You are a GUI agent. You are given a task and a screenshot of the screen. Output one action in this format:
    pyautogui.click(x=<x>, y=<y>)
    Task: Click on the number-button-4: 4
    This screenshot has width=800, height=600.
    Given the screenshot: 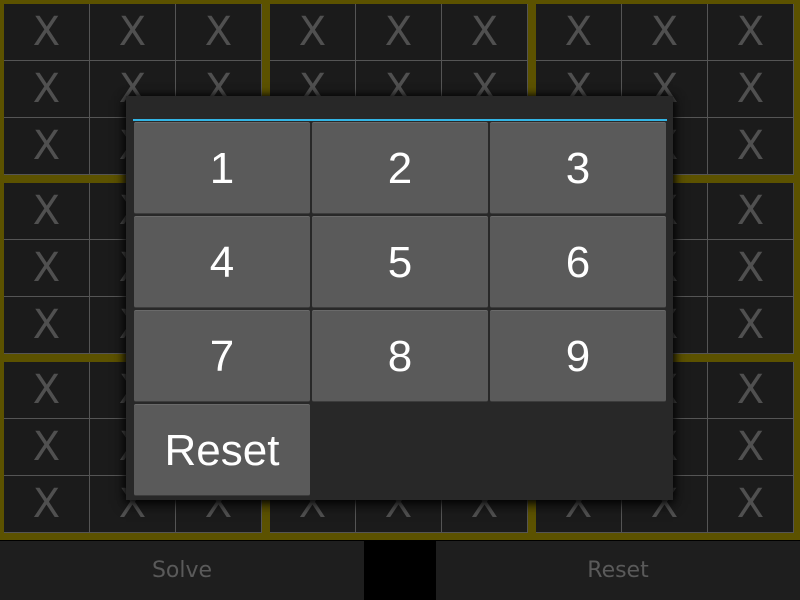 What is the action you would take?
    pyautogui.click(x=222, y=262)
    